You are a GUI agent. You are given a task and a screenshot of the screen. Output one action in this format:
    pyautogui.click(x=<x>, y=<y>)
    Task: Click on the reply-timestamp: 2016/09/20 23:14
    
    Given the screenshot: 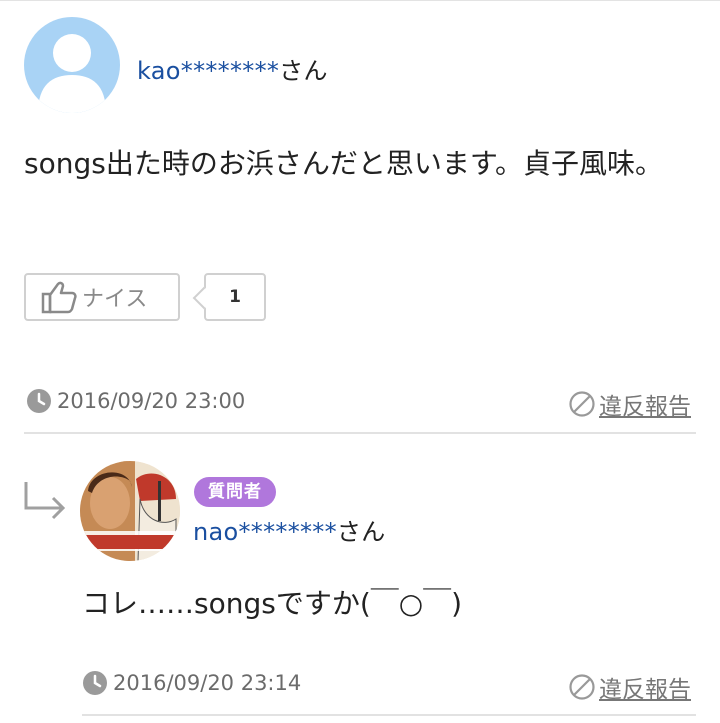 What is the action you would take?
    pyautogui.click(x=207, y=683)
    